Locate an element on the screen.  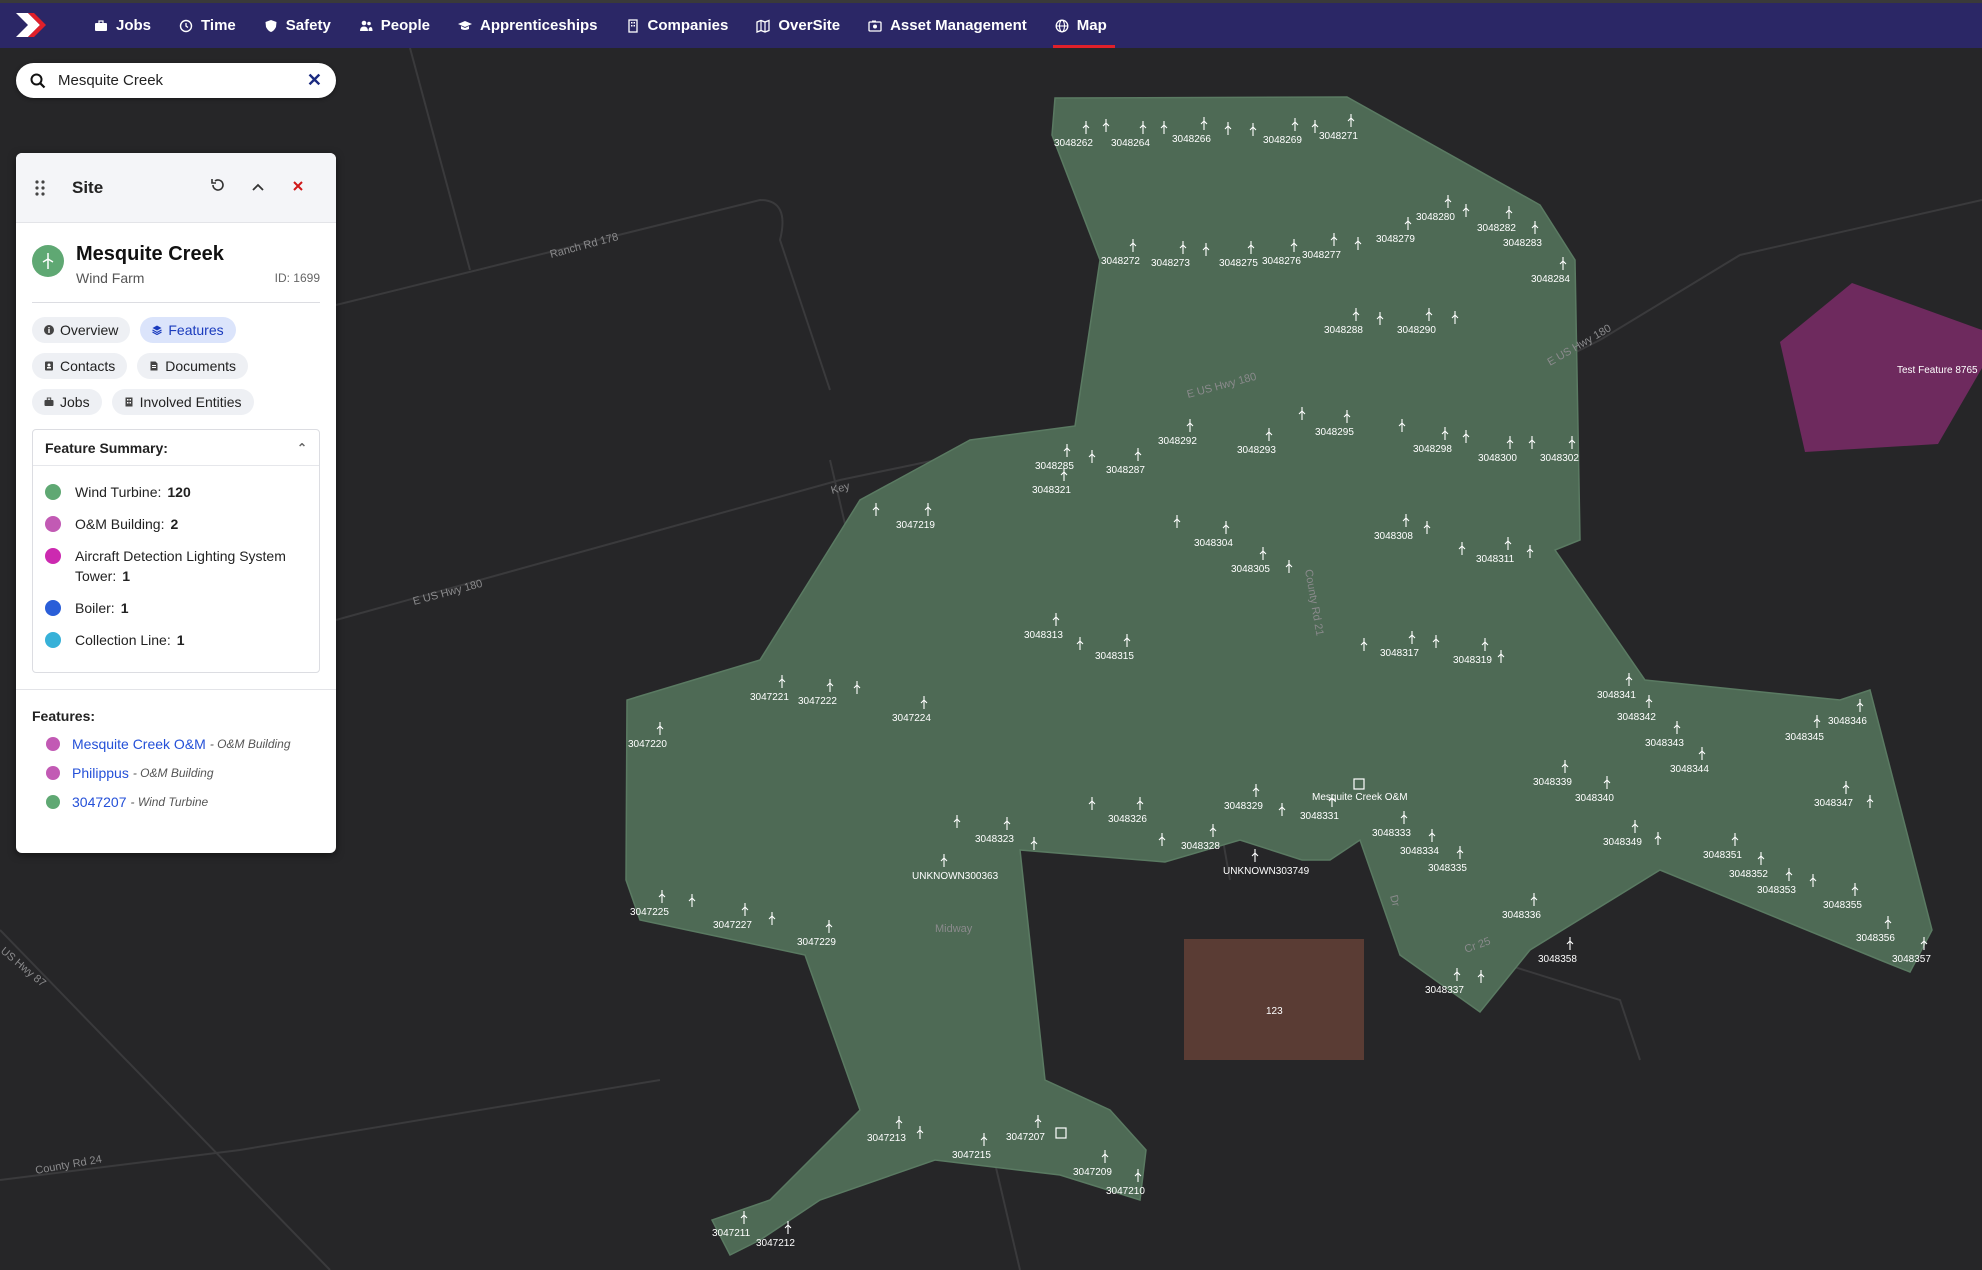
turbine-label: 3048333 is located at coordinates (1391, 833).